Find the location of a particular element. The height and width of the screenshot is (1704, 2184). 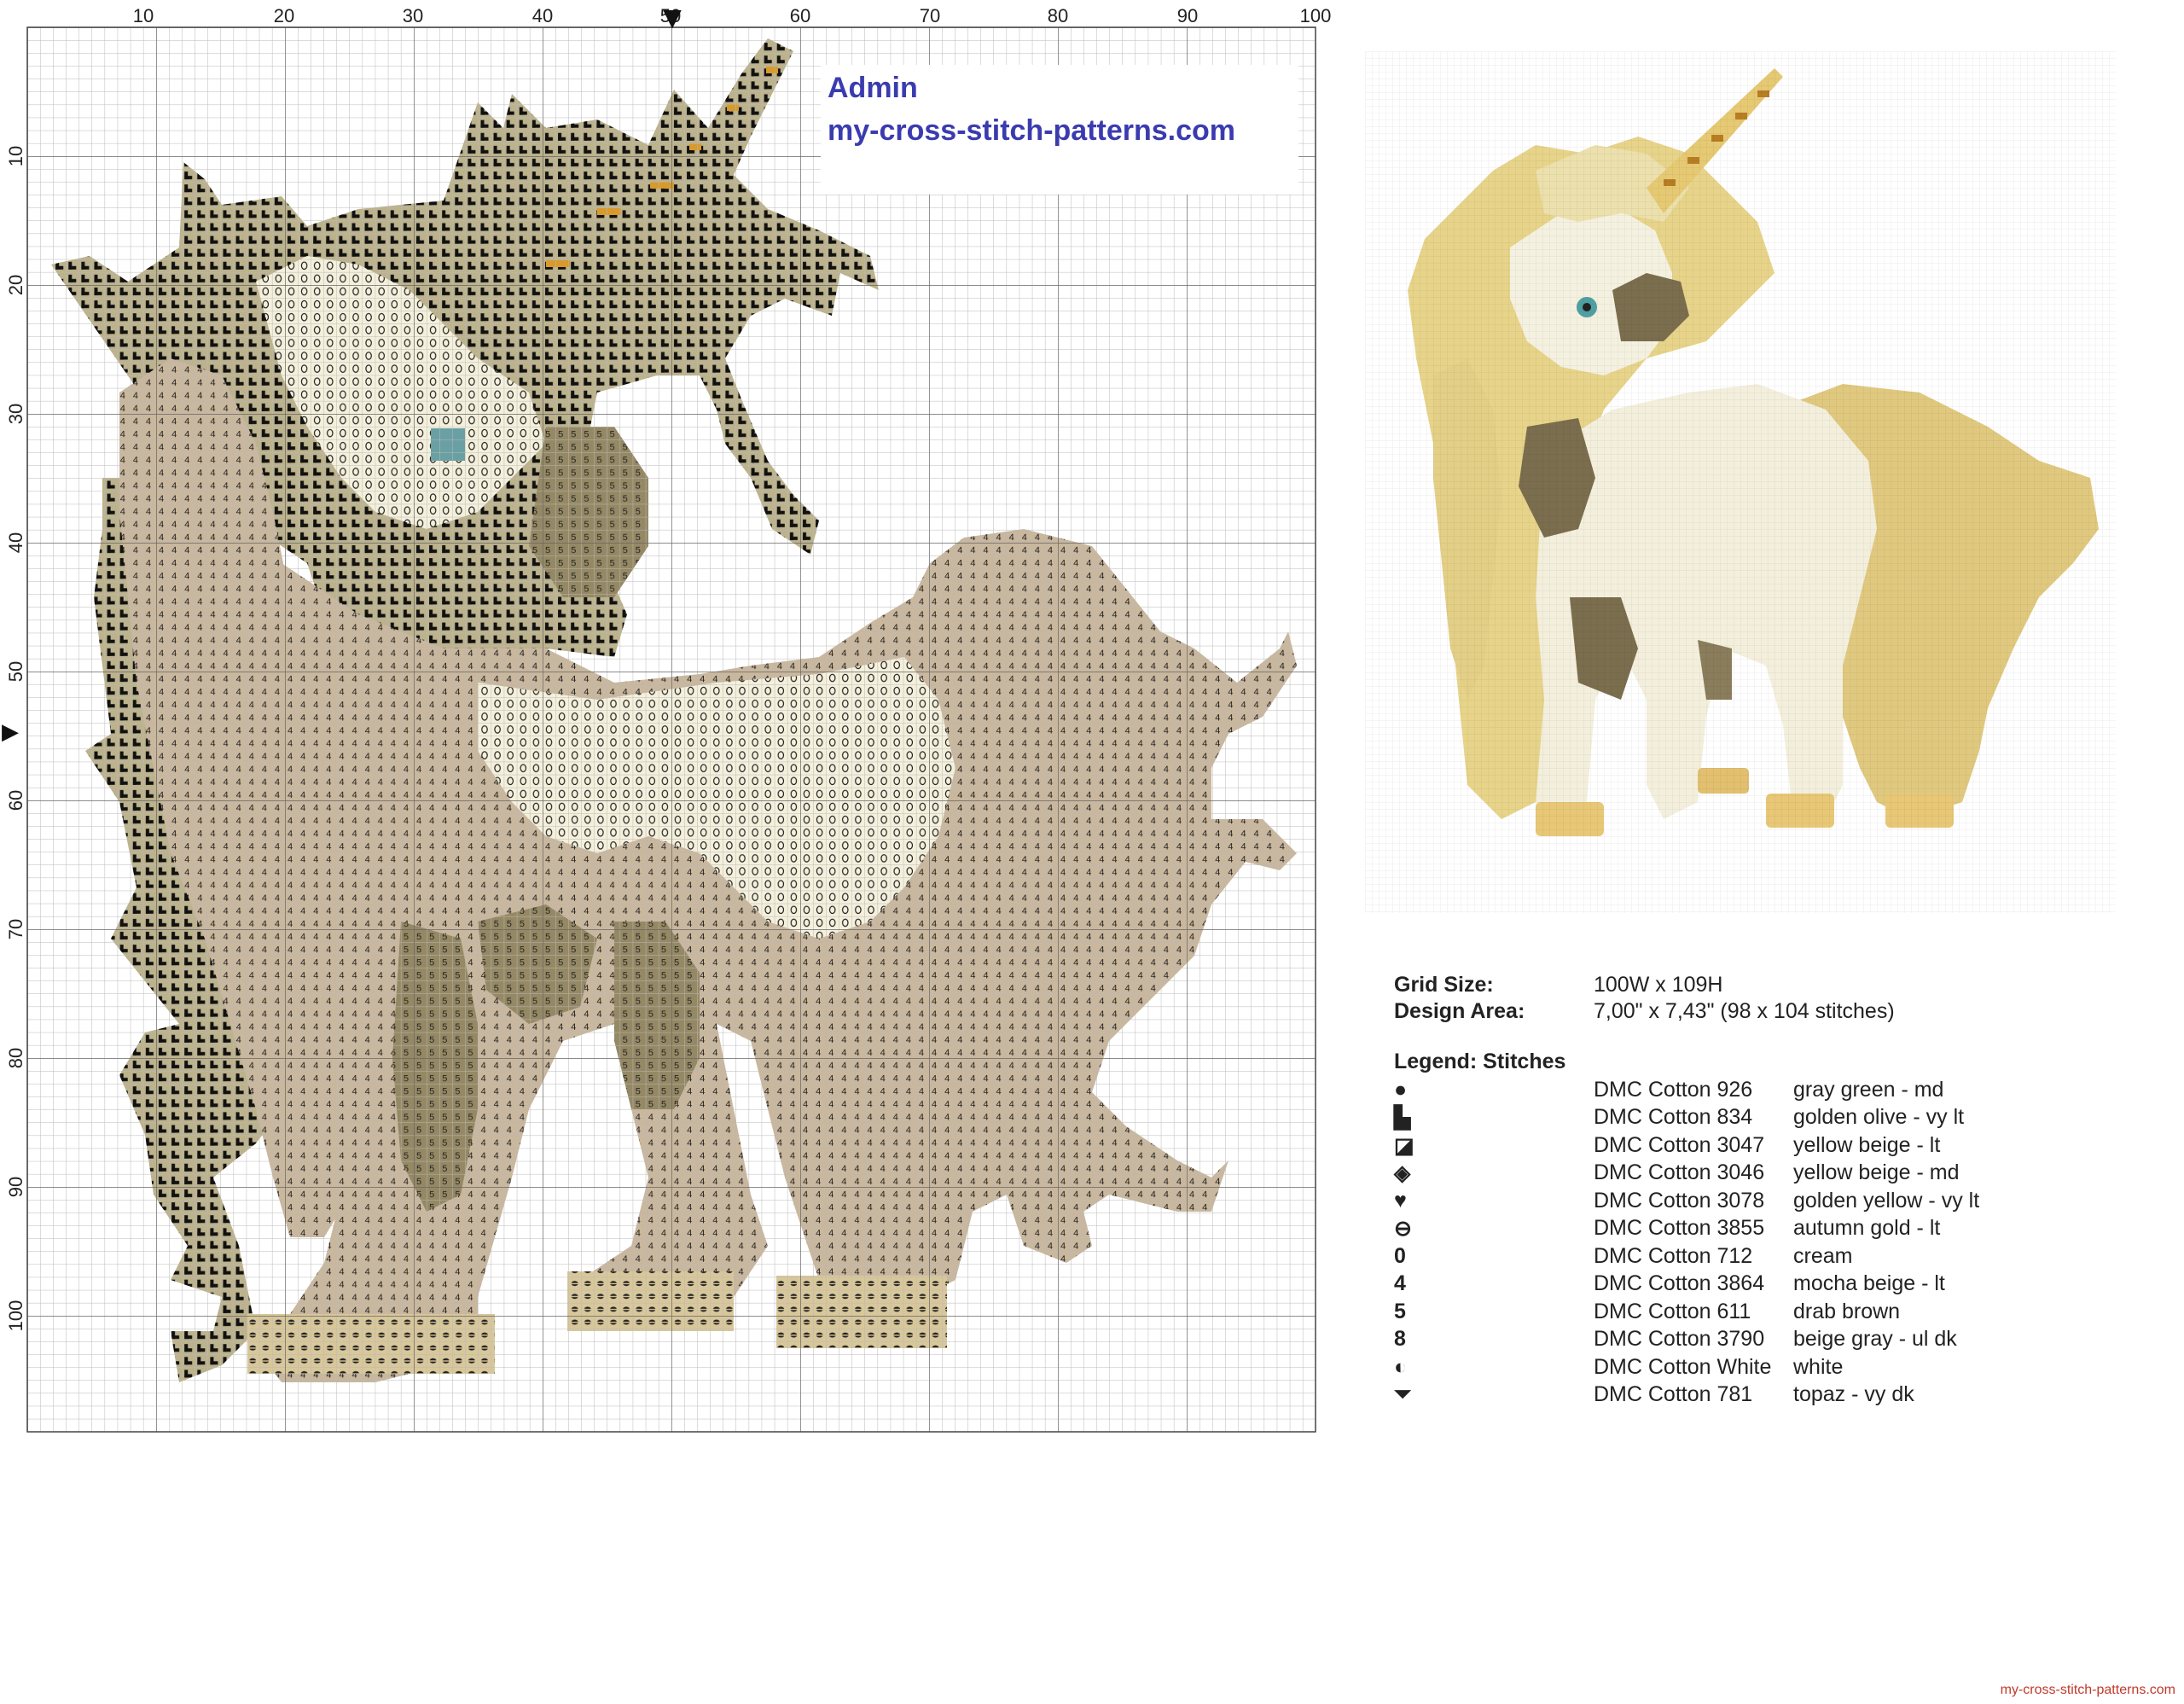

legend-name: gray green - md is located at coordinates (1868, 1090).